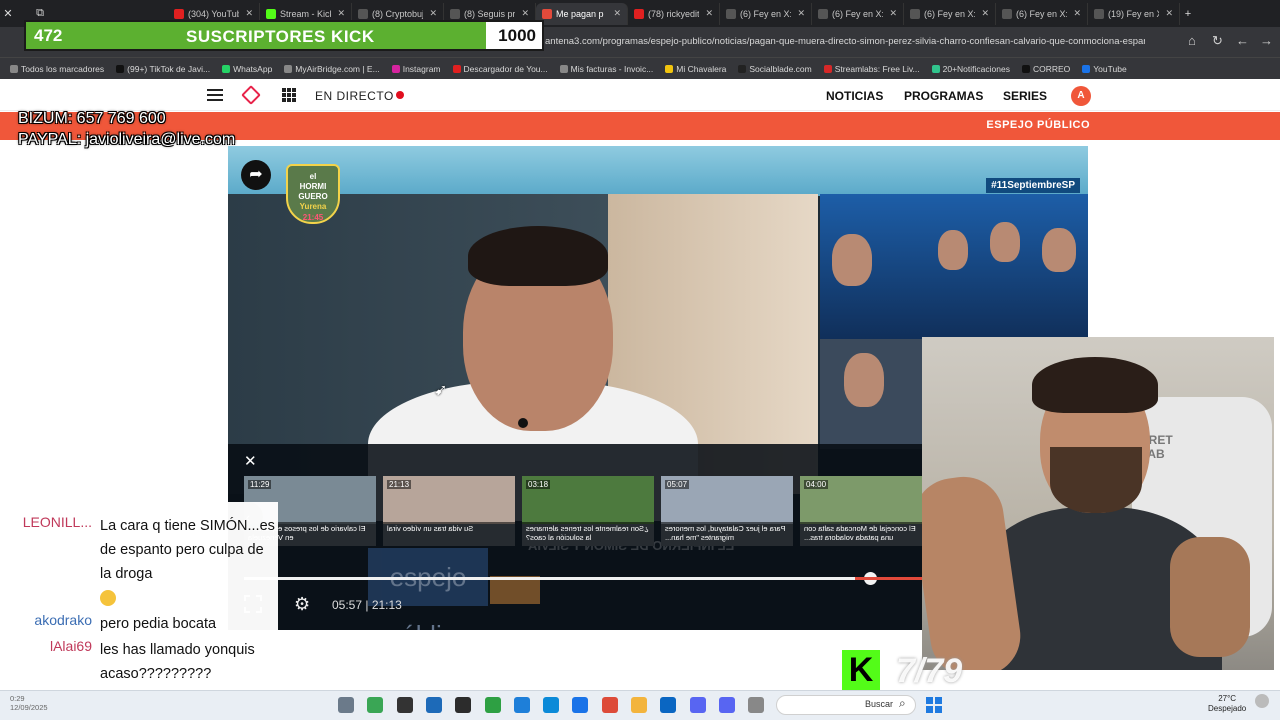 The image size is (1280, 720). I want to click on close-window-icon: ✕, so click(8, 13).